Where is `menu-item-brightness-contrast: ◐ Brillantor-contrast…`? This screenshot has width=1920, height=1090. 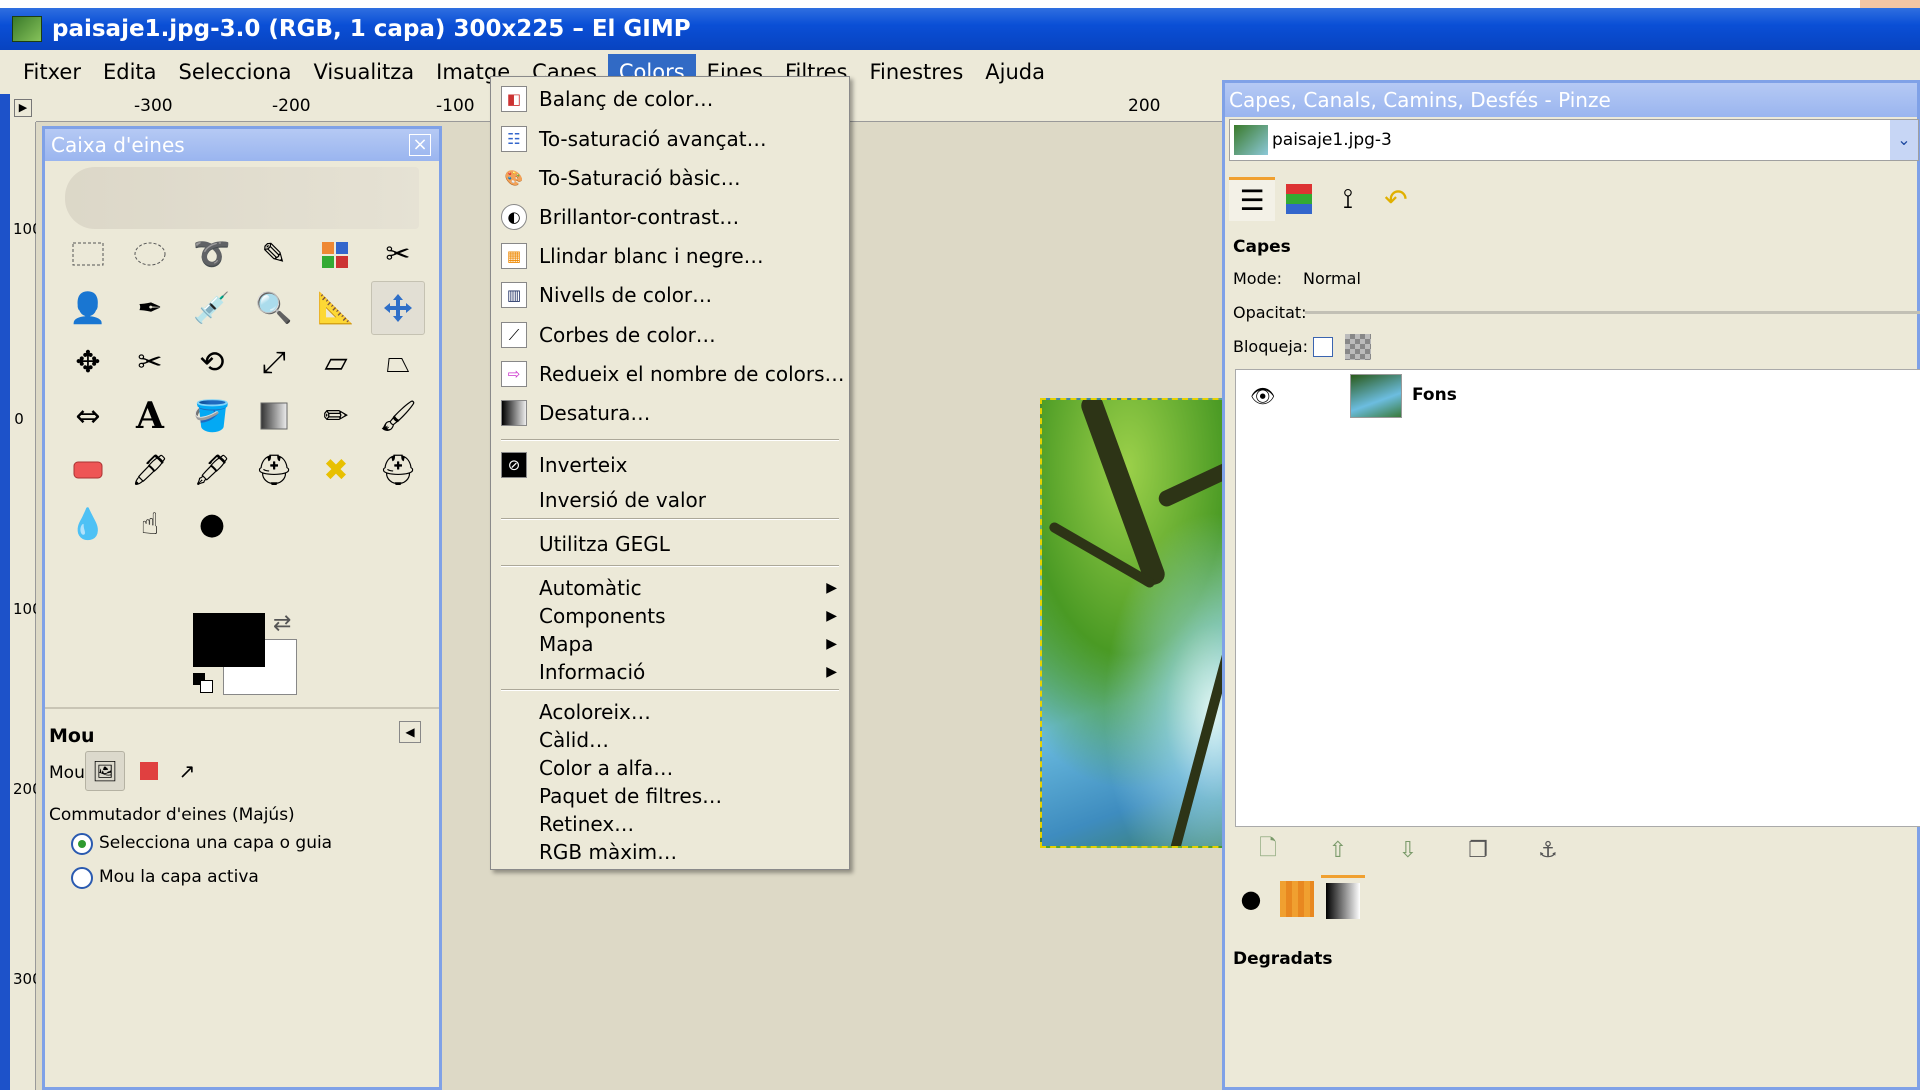
menu-item-brightness-contrast: ◐ Brillantor-contrast… is located at coordinates (670, 217).